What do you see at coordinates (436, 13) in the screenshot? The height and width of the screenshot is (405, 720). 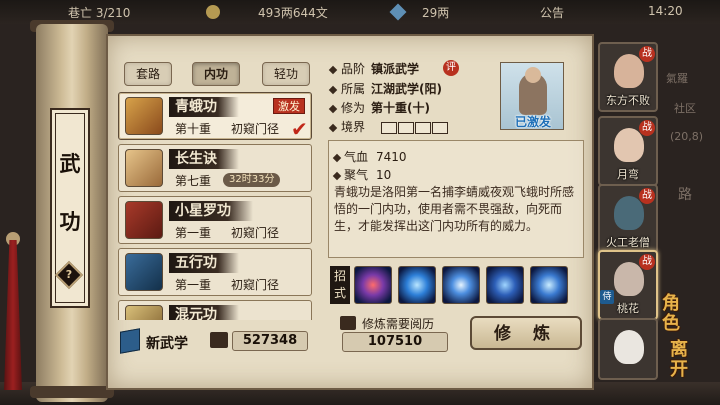 I see `gem-value: 29两` at bounding box center [436, 13].